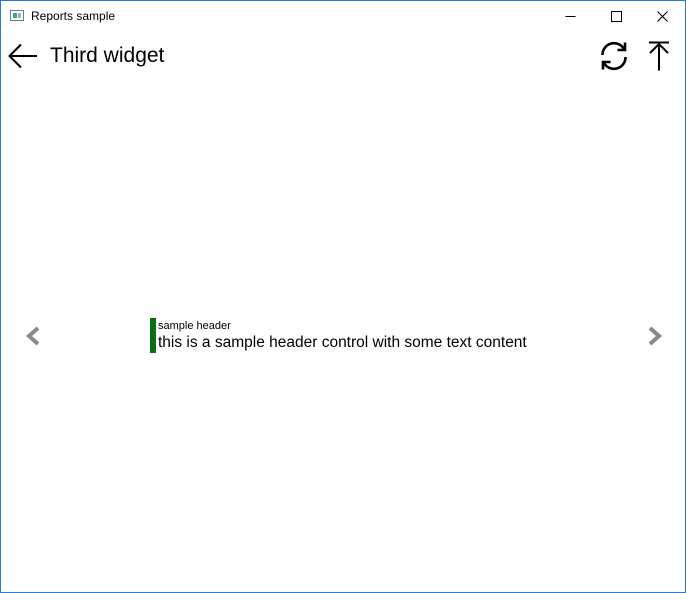 This screenshot has height=593, width=686. Describe the element at coordinates (194, 326) in the screenshot. I see `header-label: sample header` at that location.